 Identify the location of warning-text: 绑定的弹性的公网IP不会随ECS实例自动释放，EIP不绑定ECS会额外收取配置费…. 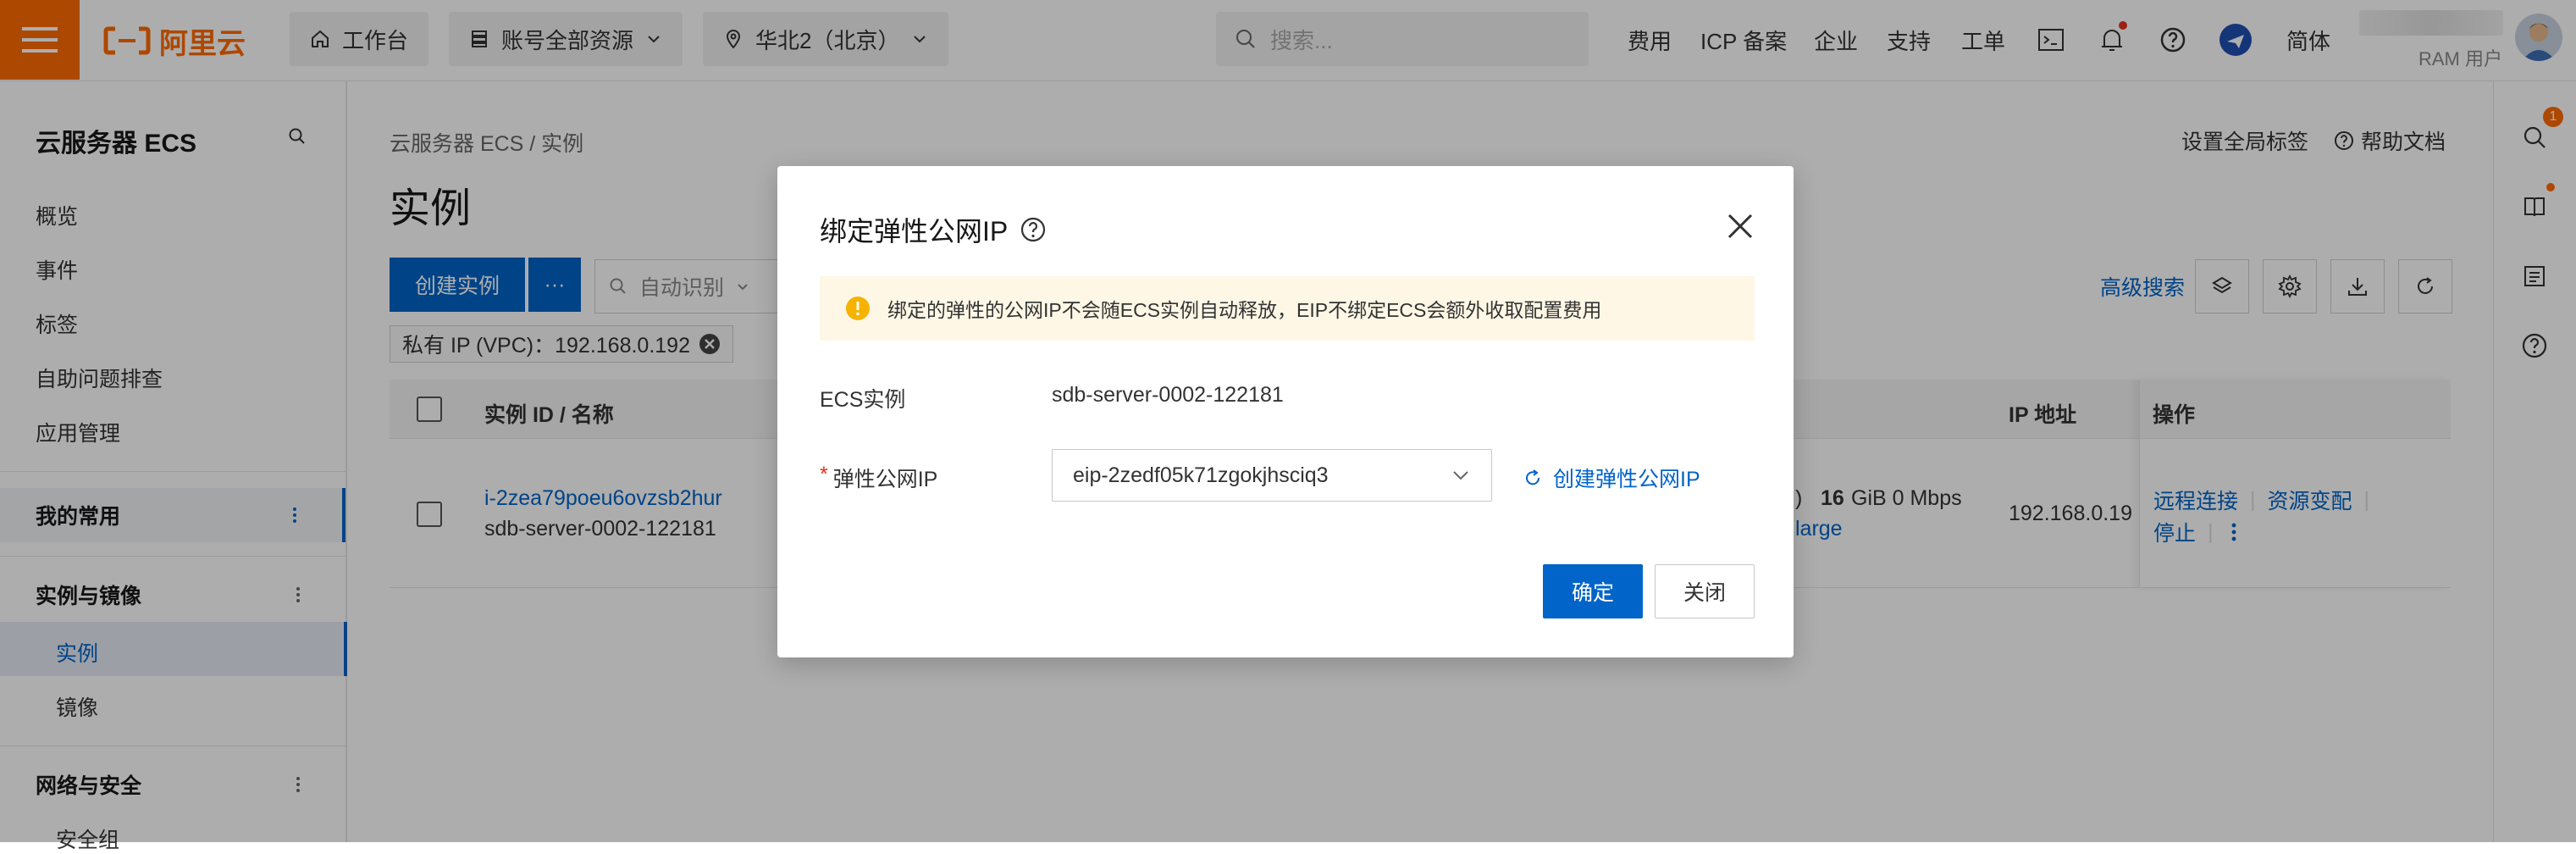
(1244, 310).